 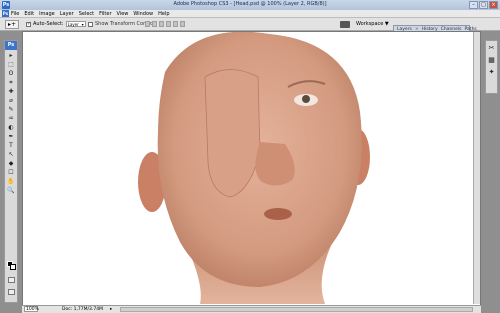 What do you see at coordinates (161, 24) in the screenshot?
I see `align-bottom-icon` at bounding box center [161, 24].